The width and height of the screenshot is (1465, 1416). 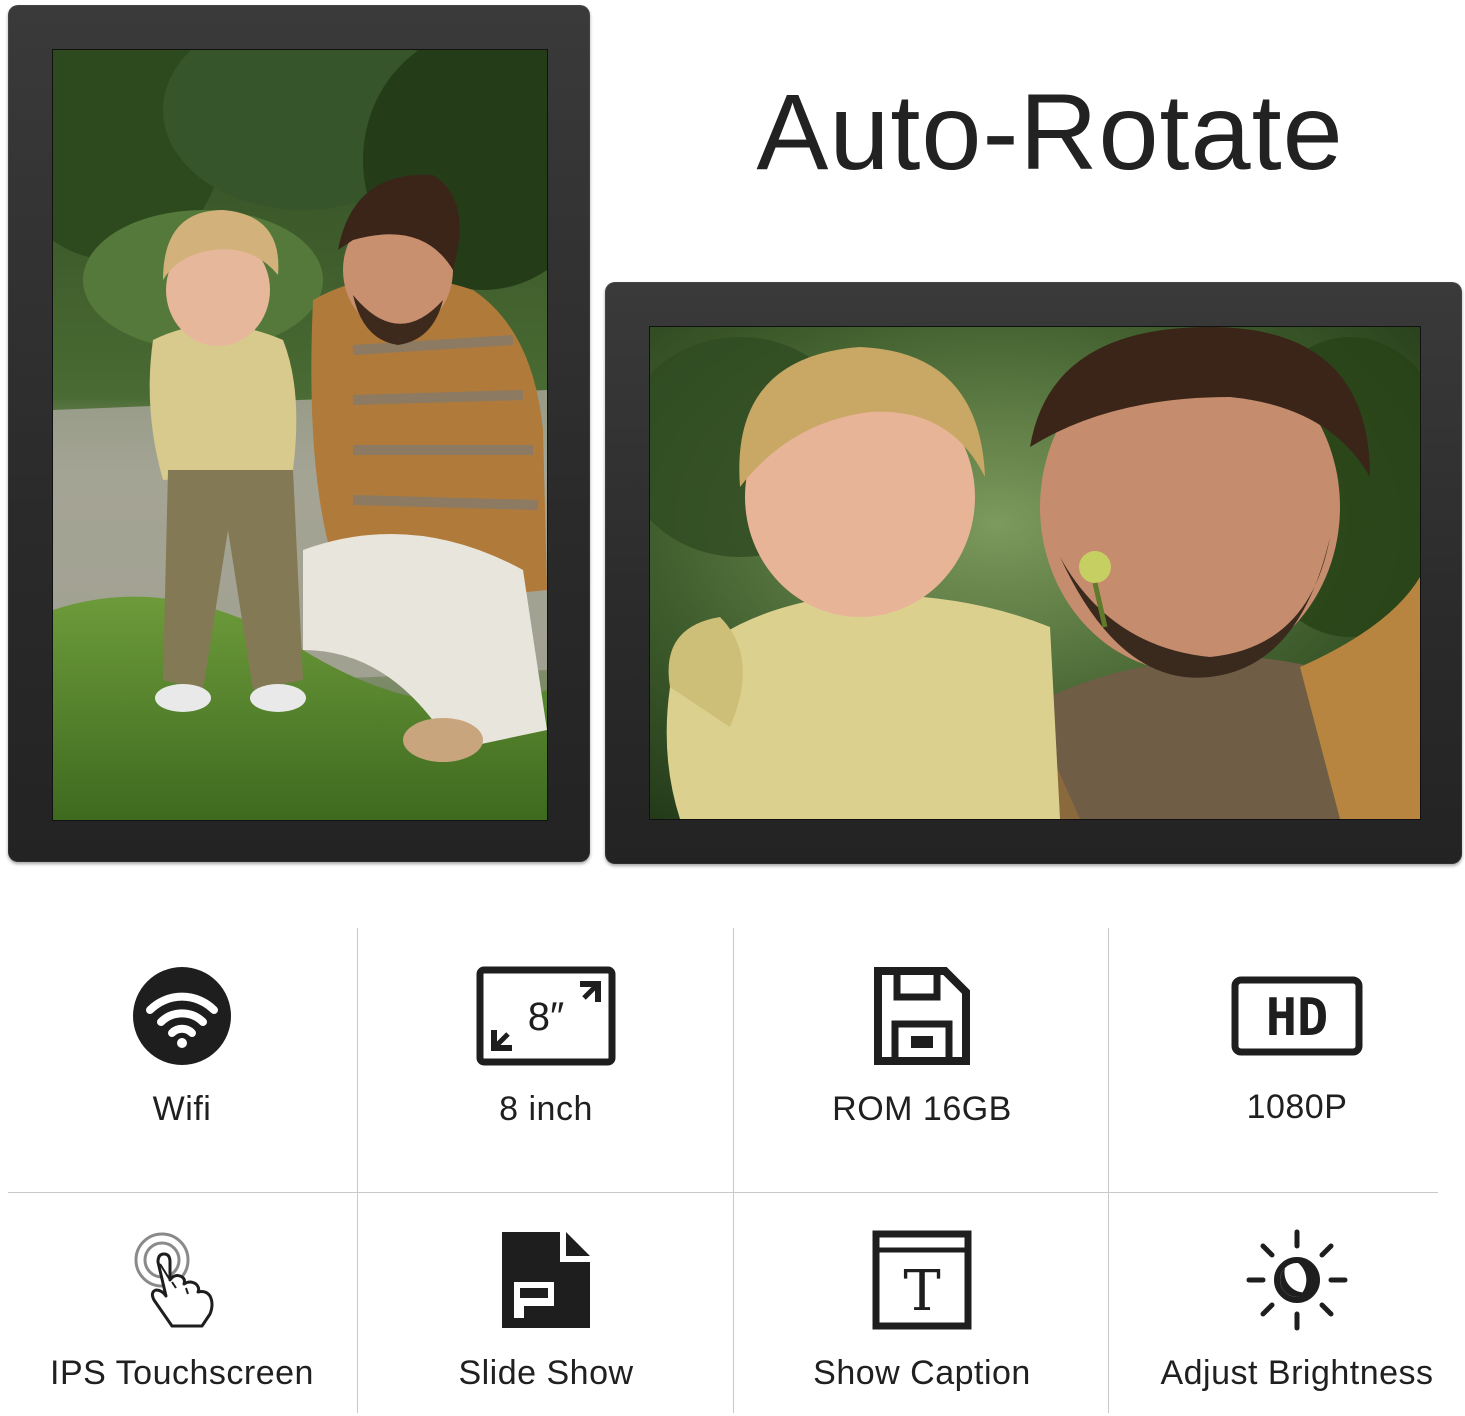 I want to click on headline-title: Auto-Rotate, so click(x=1050, y=131).